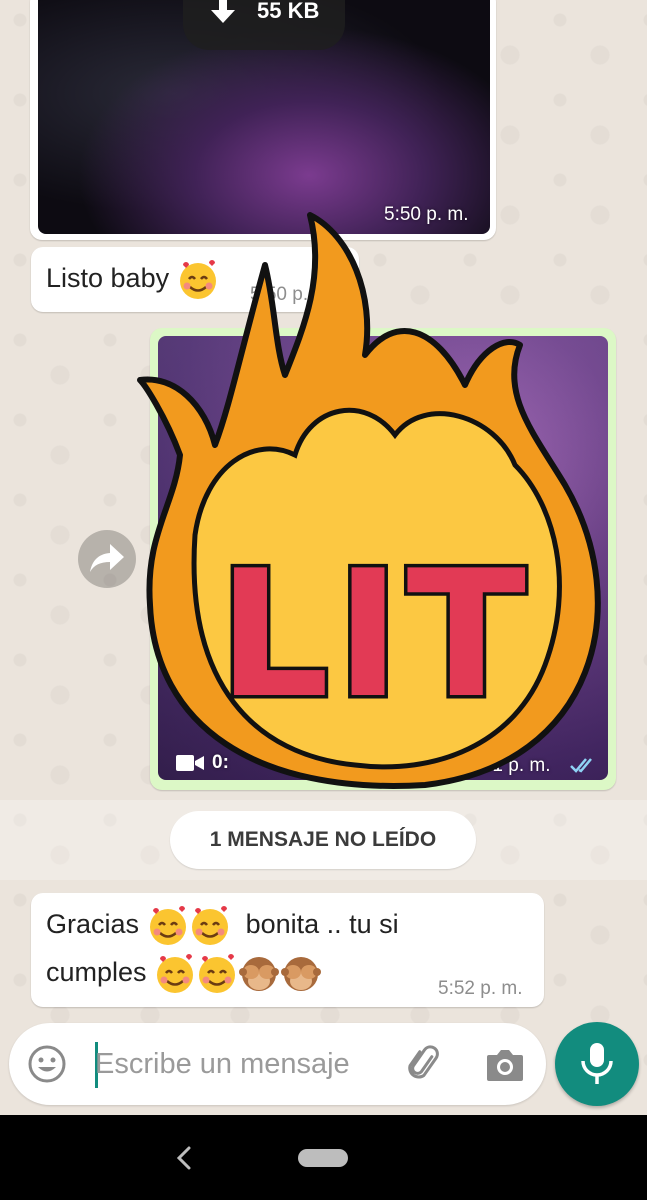  I want to click on paperclip-icon, so click(425, 1064).